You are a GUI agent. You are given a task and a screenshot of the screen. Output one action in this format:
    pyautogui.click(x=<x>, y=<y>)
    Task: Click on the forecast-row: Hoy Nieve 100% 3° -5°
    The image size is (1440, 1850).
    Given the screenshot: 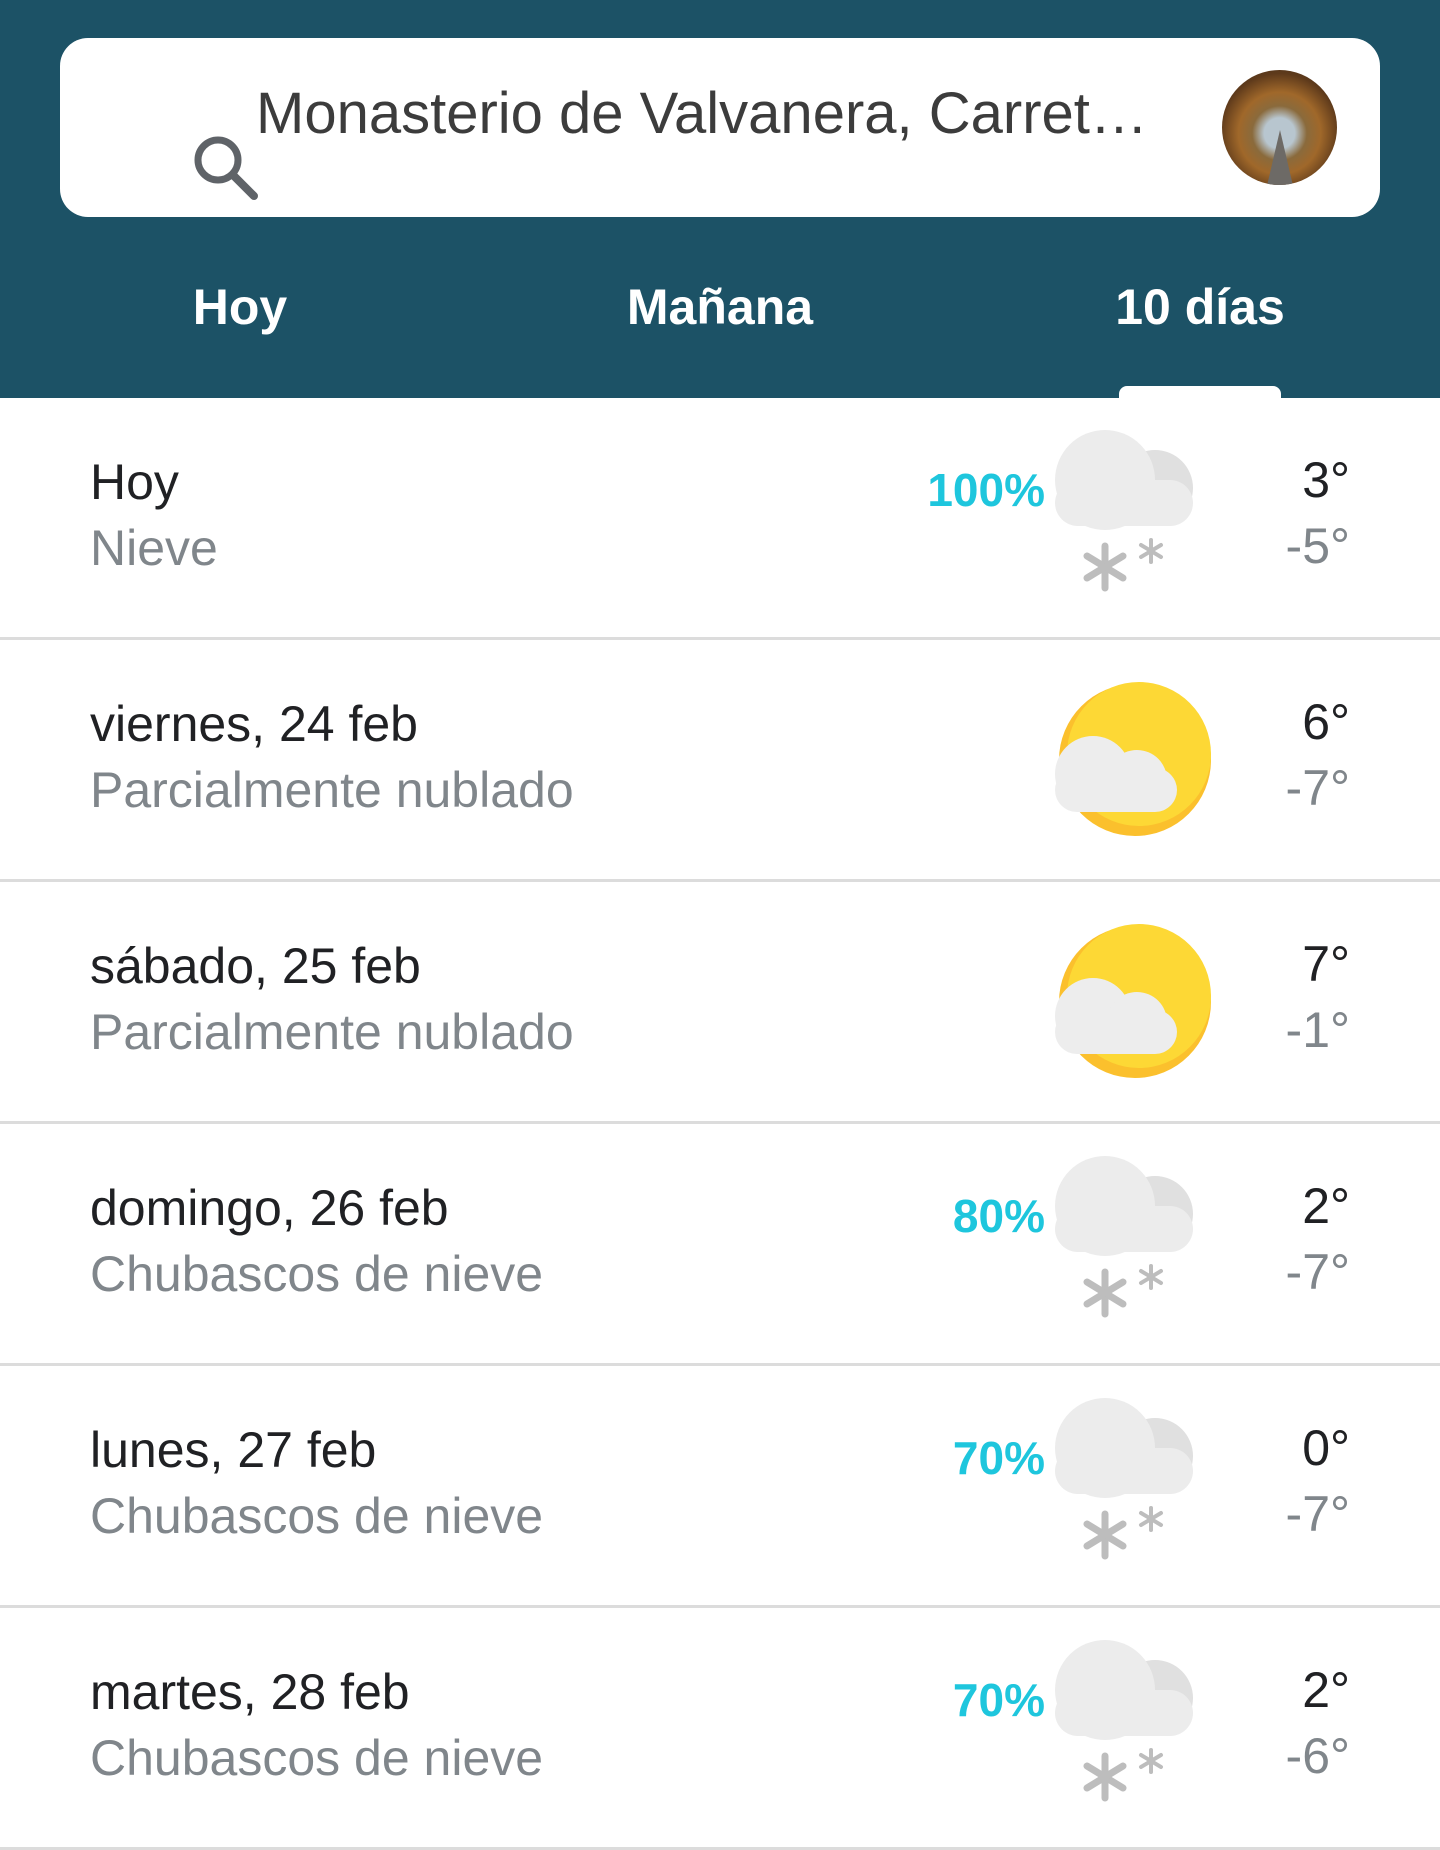 What is the action you would take?
    pyautogui.click(x=720, y=519)
    